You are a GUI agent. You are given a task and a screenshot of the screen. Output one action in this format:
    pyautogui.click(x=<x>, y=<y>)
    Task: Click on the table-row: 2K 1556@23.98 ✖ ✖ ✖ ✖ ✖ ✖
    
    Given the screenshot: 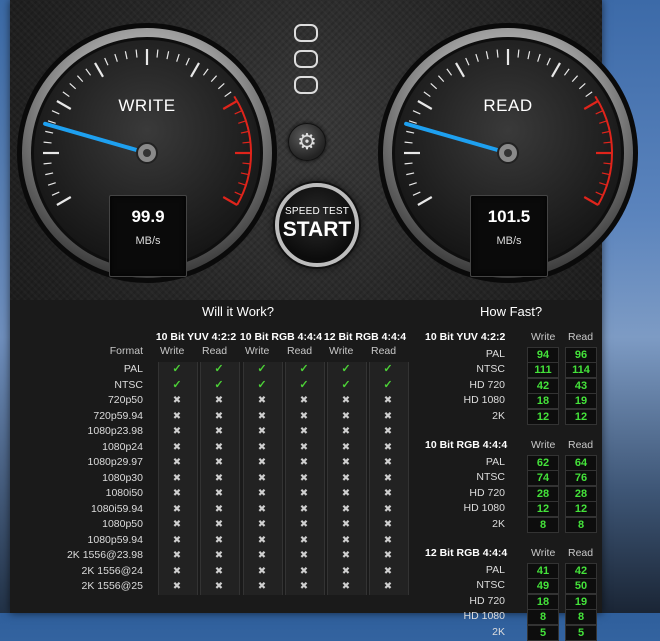 What is the action you would take?
    pyautogui.click(x=235, y=556)
    